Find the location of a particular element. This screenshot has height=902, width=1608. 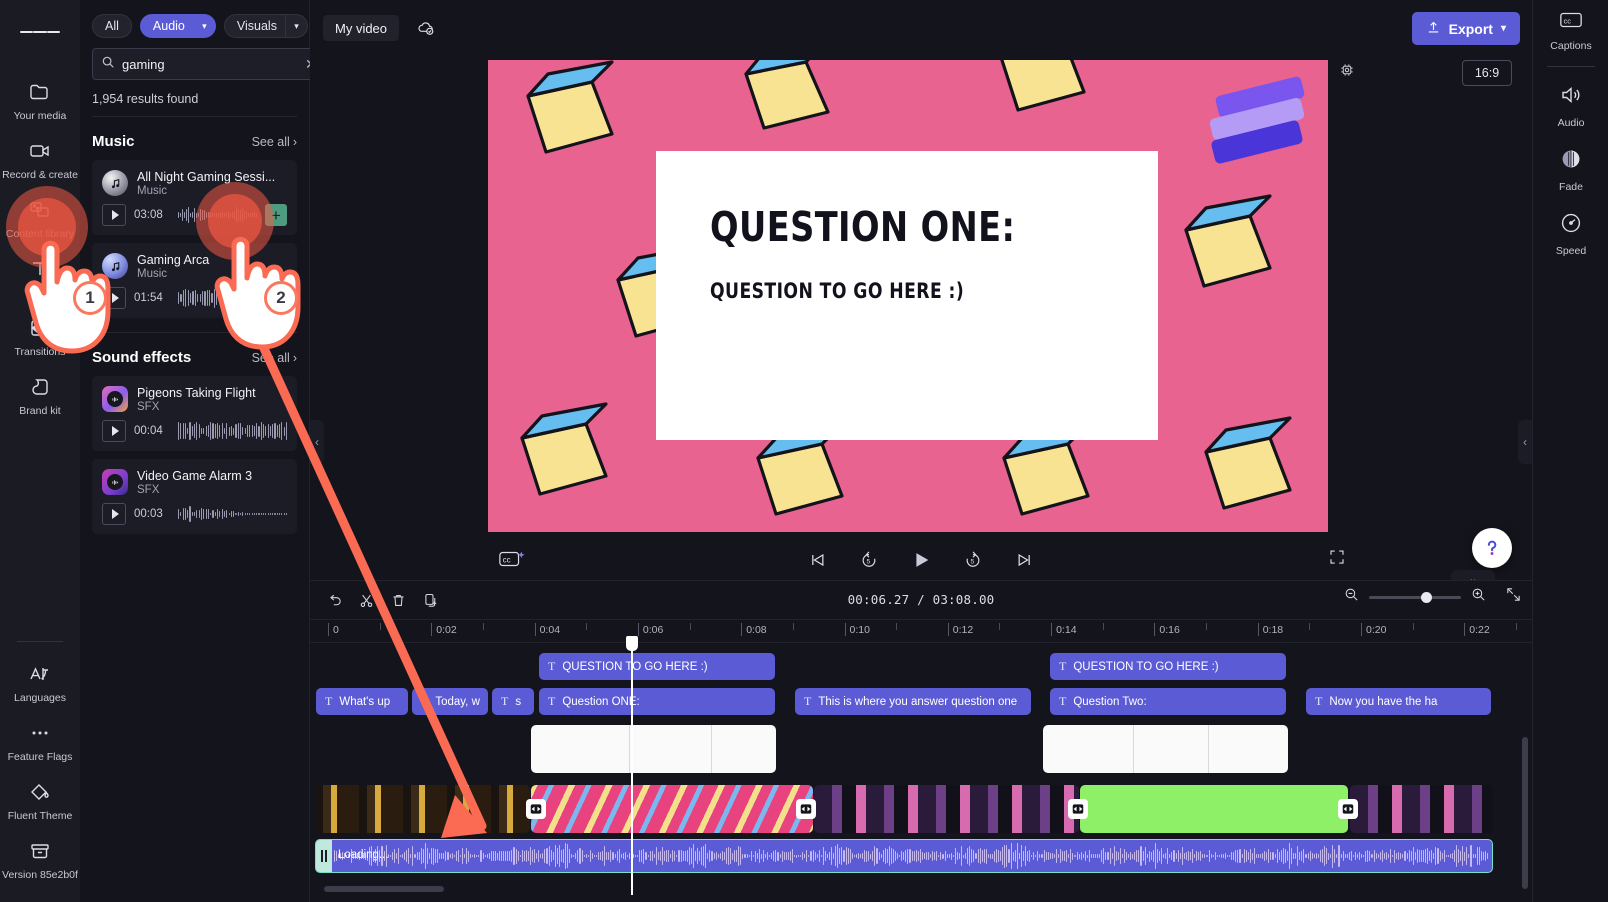

filter-chip-audio-group: Audio ▾ is located at coordinates (177, 26).